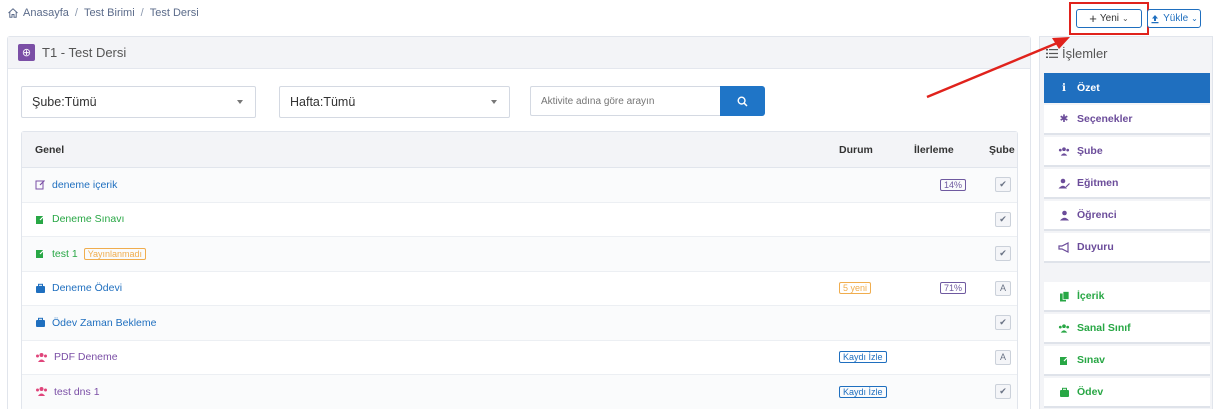 This screenshot has height=409, width=1216. What do you see at coordinates (1127, 184) in the screenshot?
I see `sidebar-item-egitmen: Eğitmen` at bounding box center [1127, 184].